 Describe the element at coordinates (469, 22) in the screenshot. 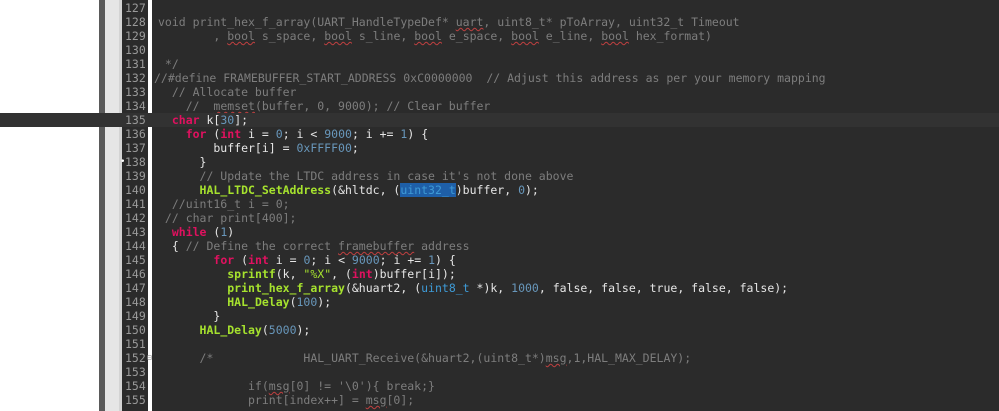

I see `code-token: uart` at that location.